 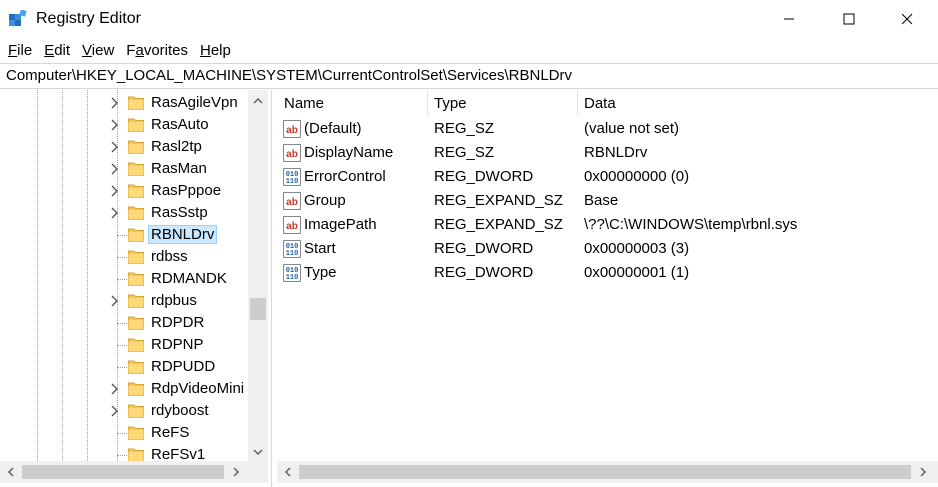 I want to click on tree-item-label: RDPDR, so click(x=178, y=322).